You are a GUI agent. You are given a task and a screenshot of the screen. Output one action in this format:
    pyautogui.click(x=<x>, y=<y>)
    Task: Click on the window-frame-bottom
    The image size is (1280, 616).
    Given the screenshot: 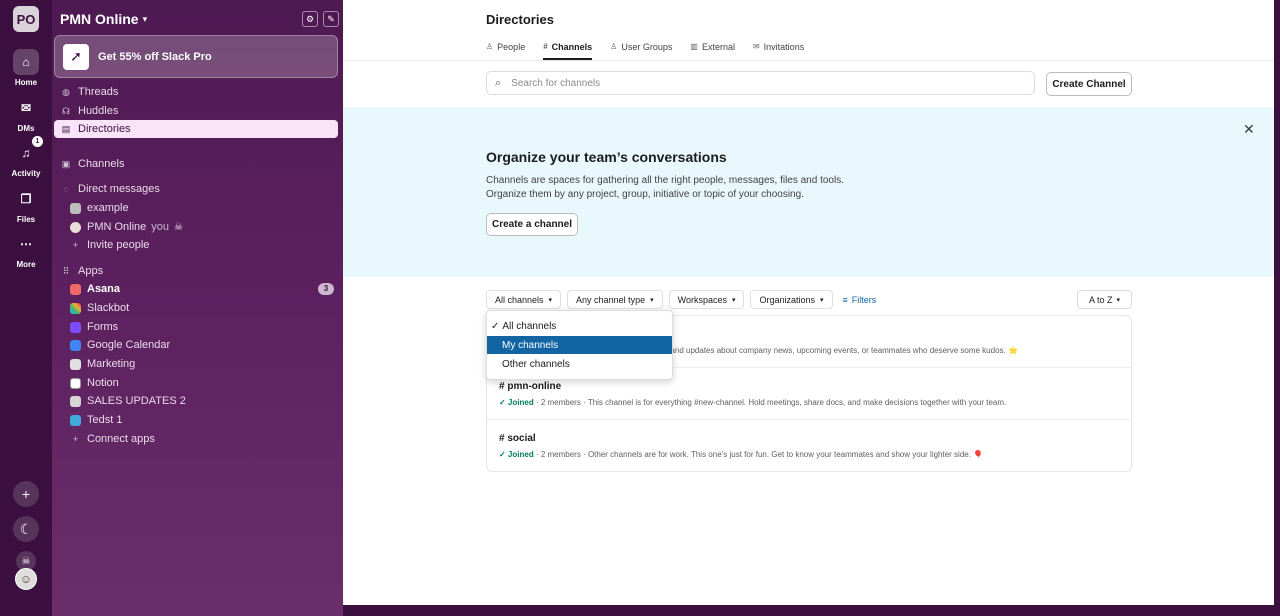 What is the action you would take?
    pyautogui.click(x=811, y=610)
    